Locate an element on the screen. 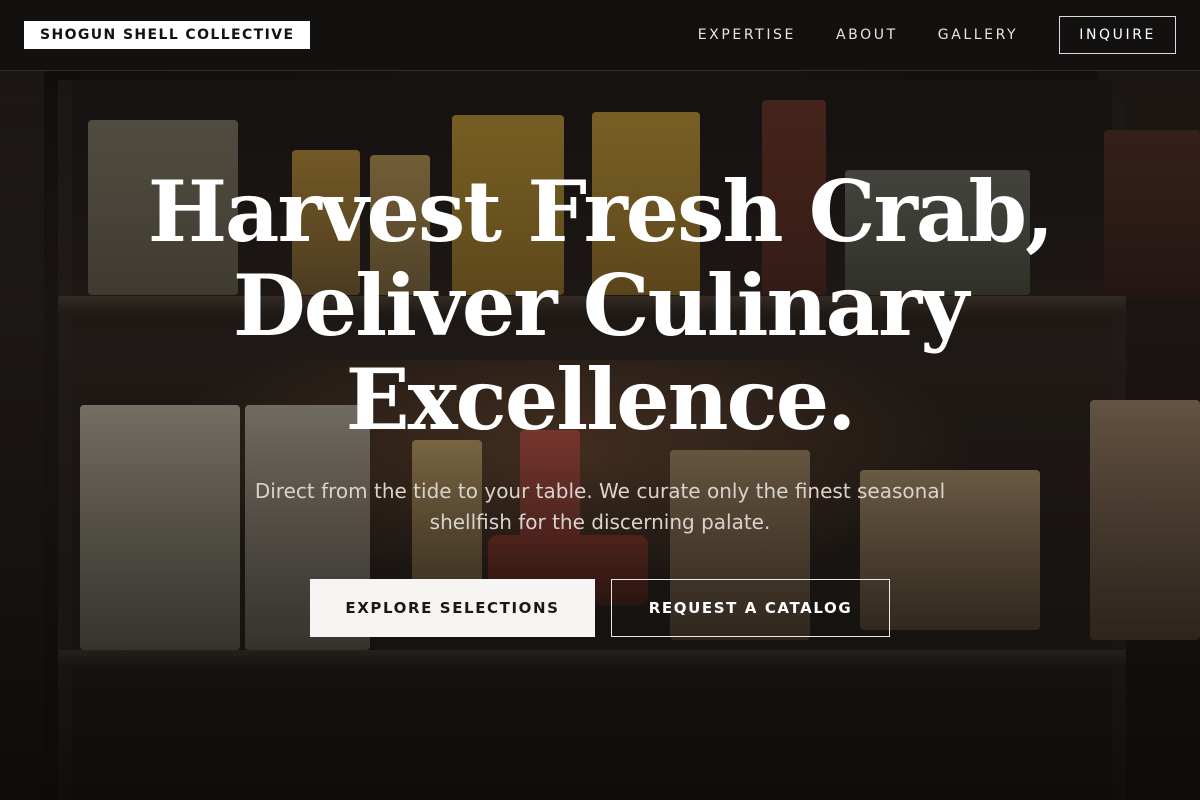 The image size is (1200, 800). nav-link-gallery: GALLERY is located at coordinates (978, 35).